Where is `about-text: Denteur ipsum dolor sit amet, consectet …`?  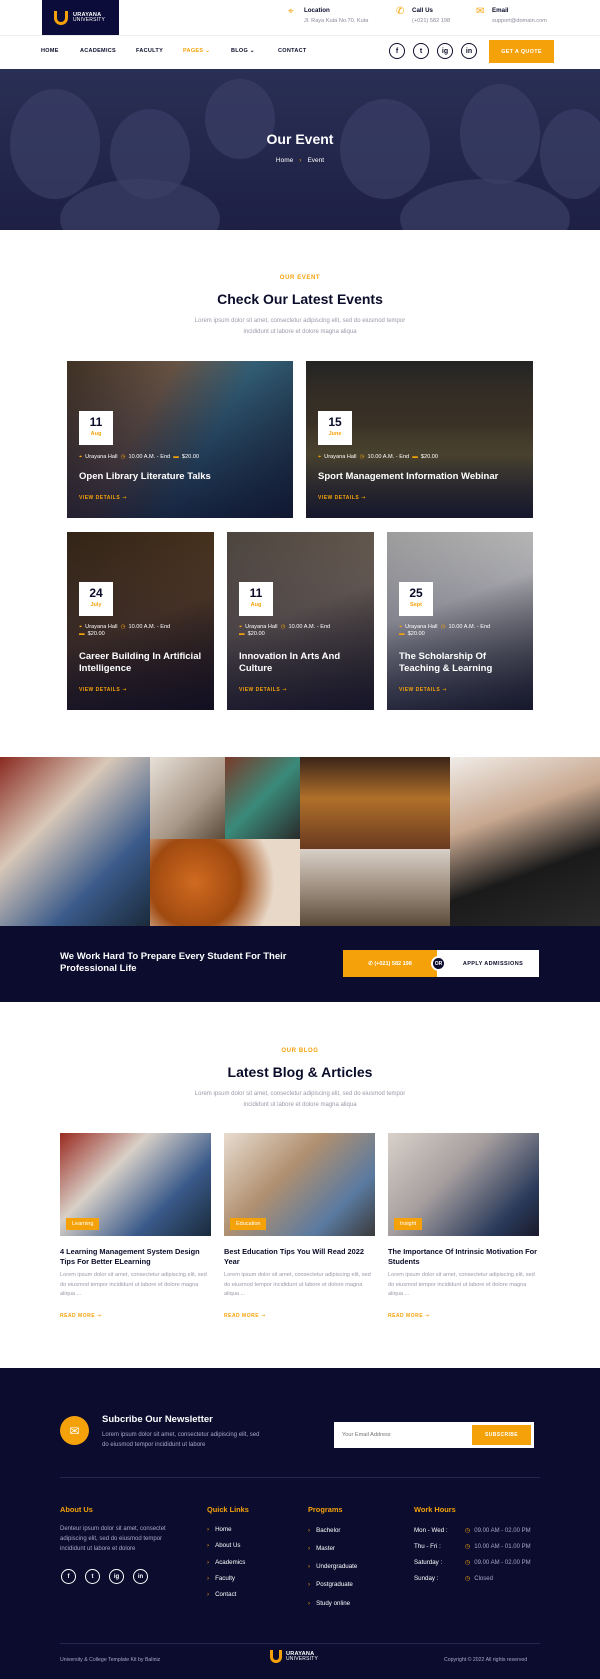 about-text: Denteur ipsum dolor sit amet, consectet … is located at coordinates (113, 1539).